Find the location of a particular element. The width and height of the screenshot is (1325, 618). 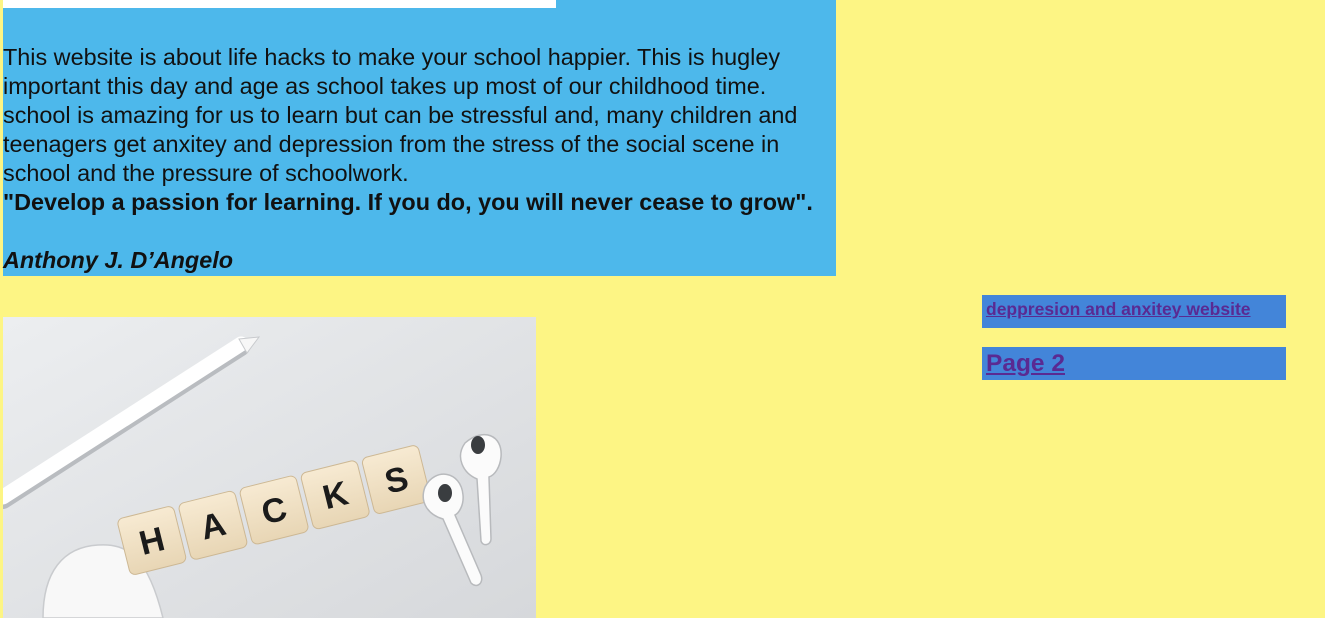

page-2-link: Page 2 is located at coordinates (1136, 364).